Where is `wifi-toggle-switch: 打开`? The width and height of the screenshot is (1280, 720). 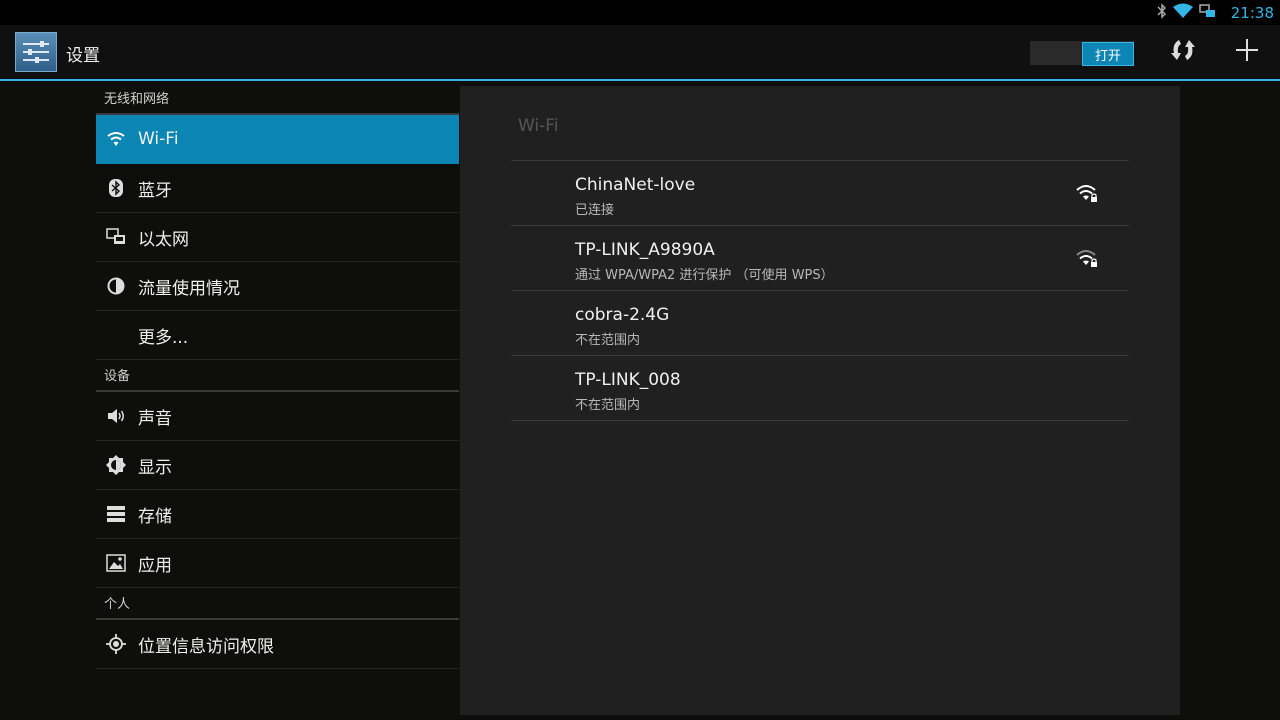 wifi-toggle-switch: 打开 is located at coordinates (1082, 53).